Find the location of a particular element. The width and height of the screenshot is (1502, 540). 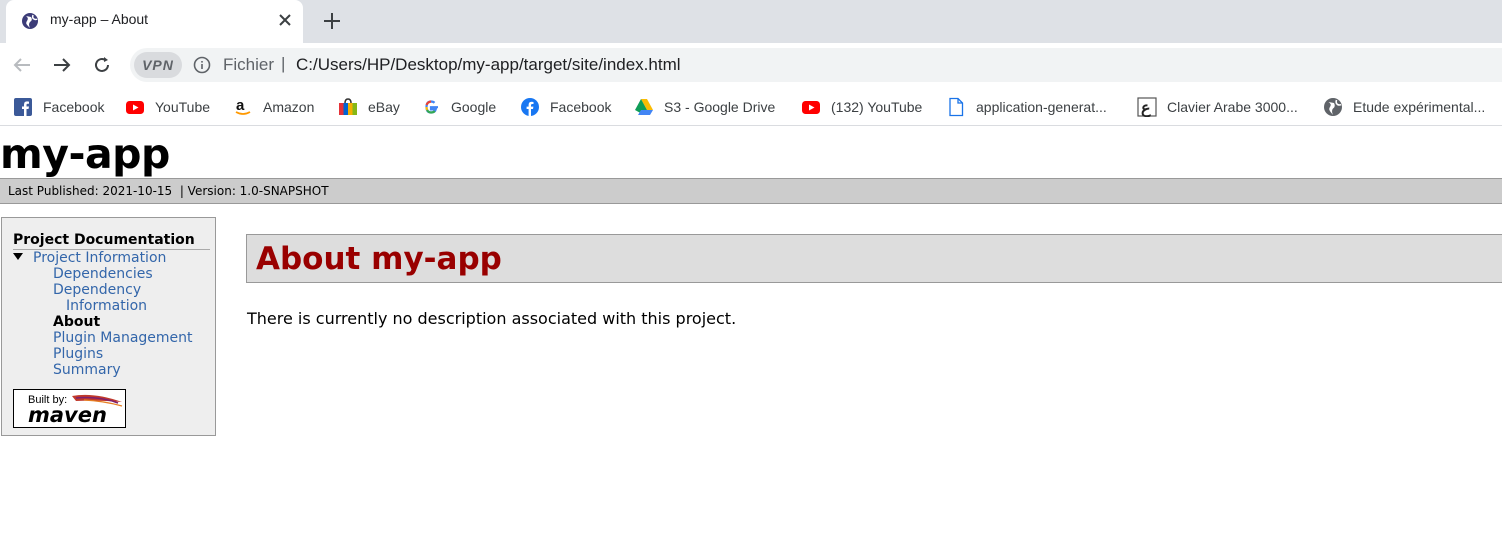

nav-project-information: Project Information is located at coordinates (99, 258).